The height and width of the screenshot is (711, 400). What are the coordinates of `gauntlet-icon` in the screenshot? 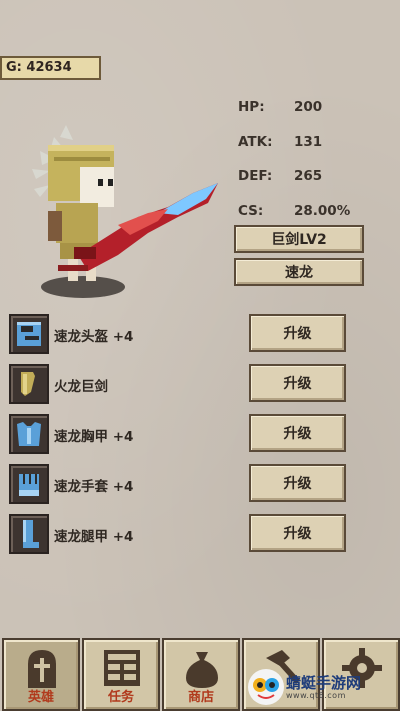 It's located at (29, 484).